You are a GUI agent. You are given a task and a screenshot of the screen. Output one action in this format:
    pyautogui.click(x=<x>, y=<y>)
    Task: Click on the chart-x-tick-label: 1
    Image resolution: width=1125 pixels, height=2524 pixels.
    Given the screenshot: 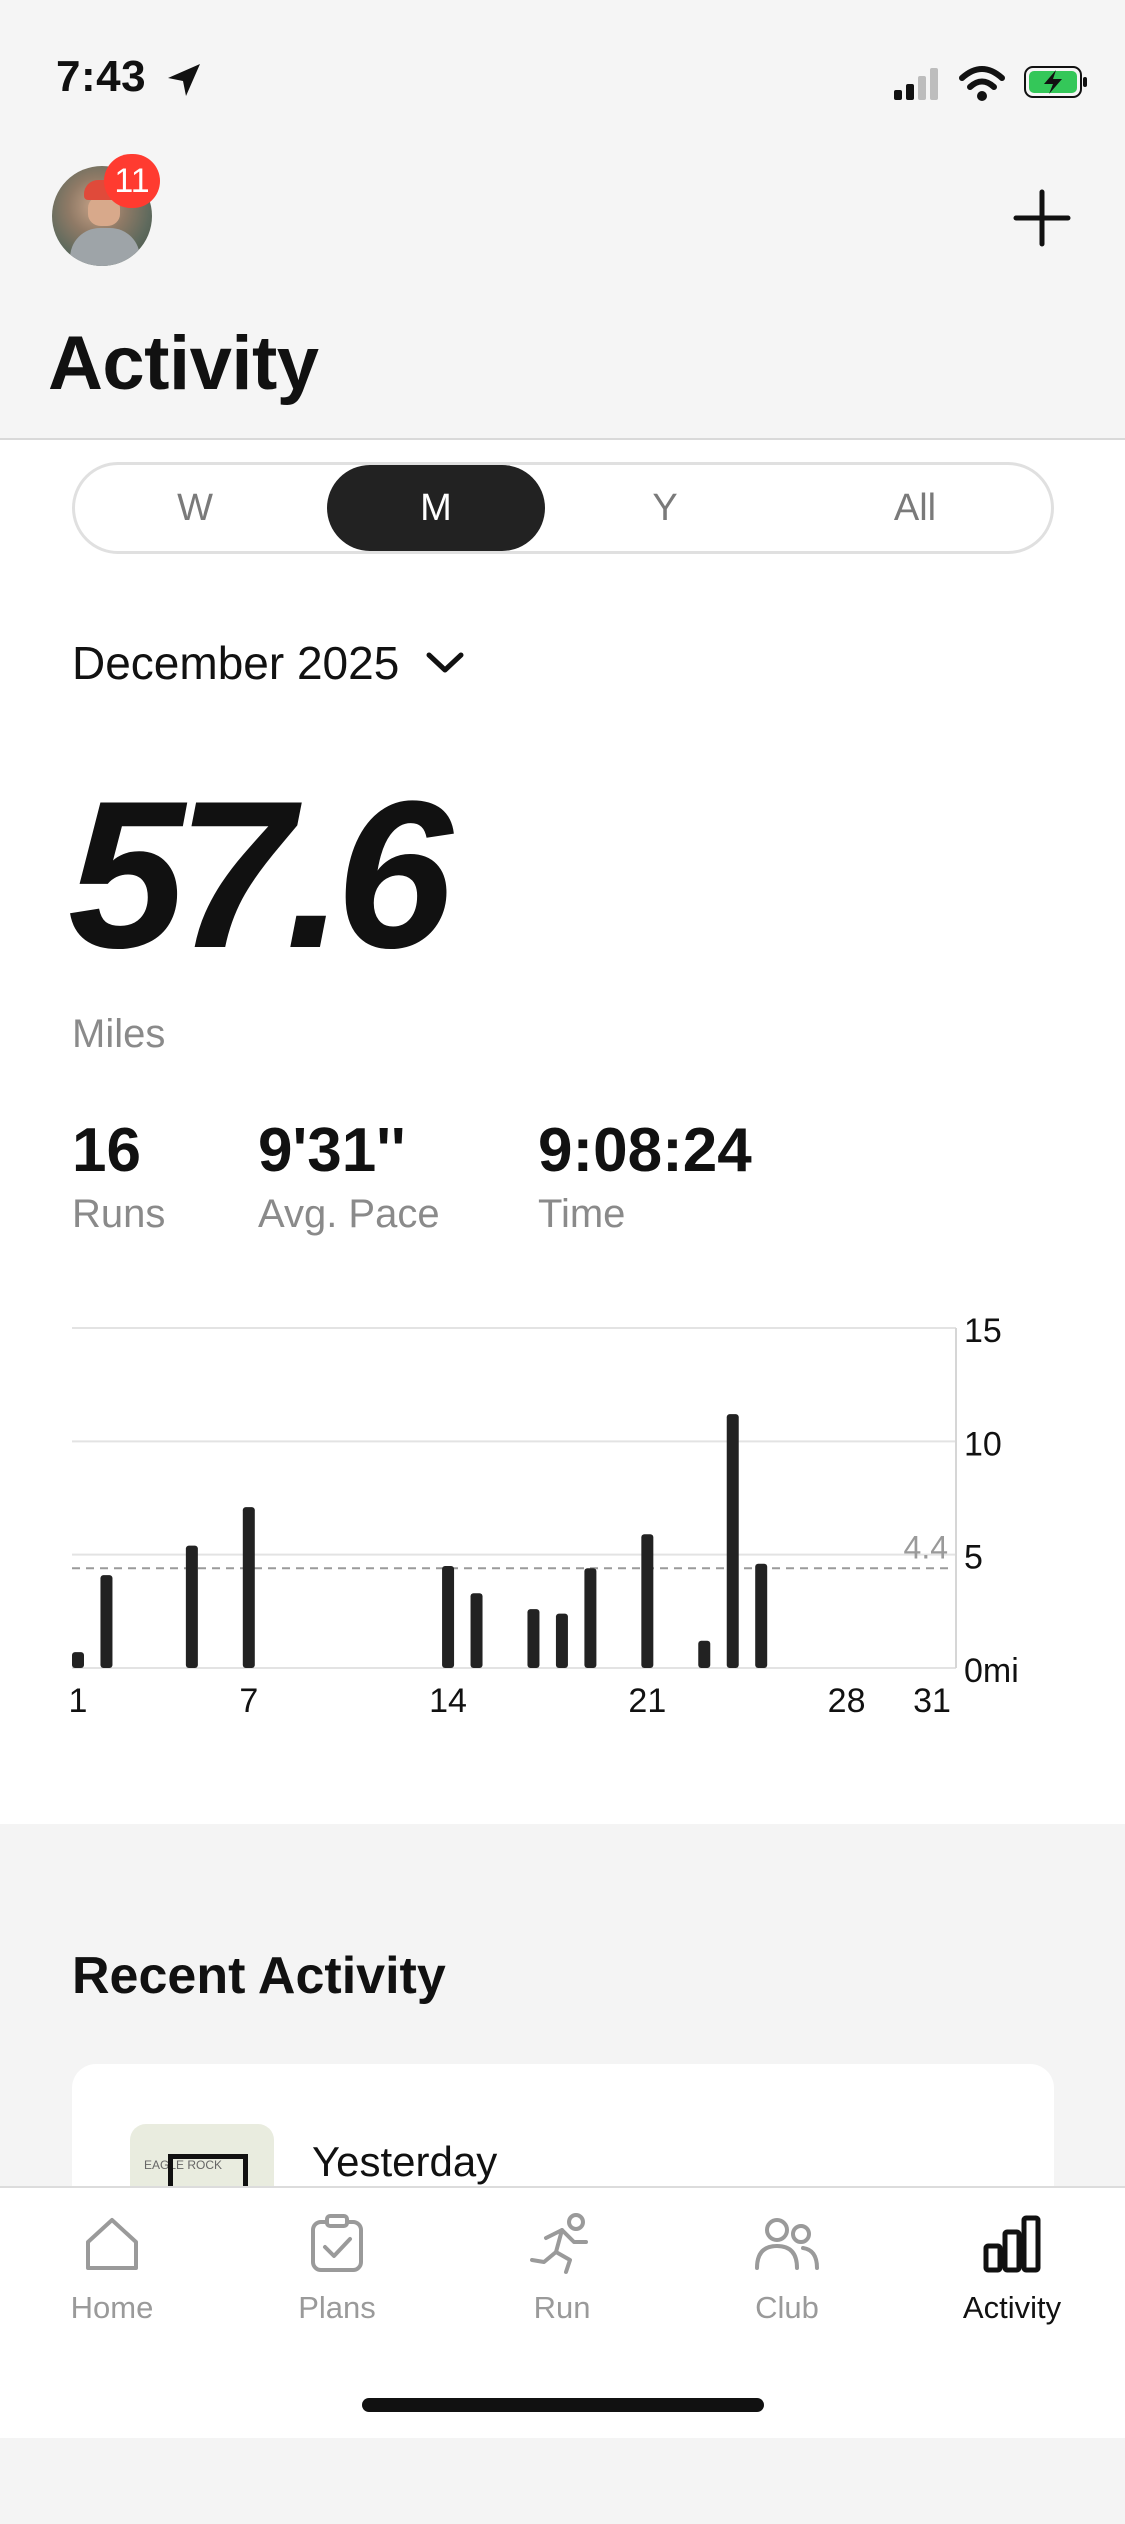 What is the action you would take?
    pyautogui.click(x=78, y=1701)
    